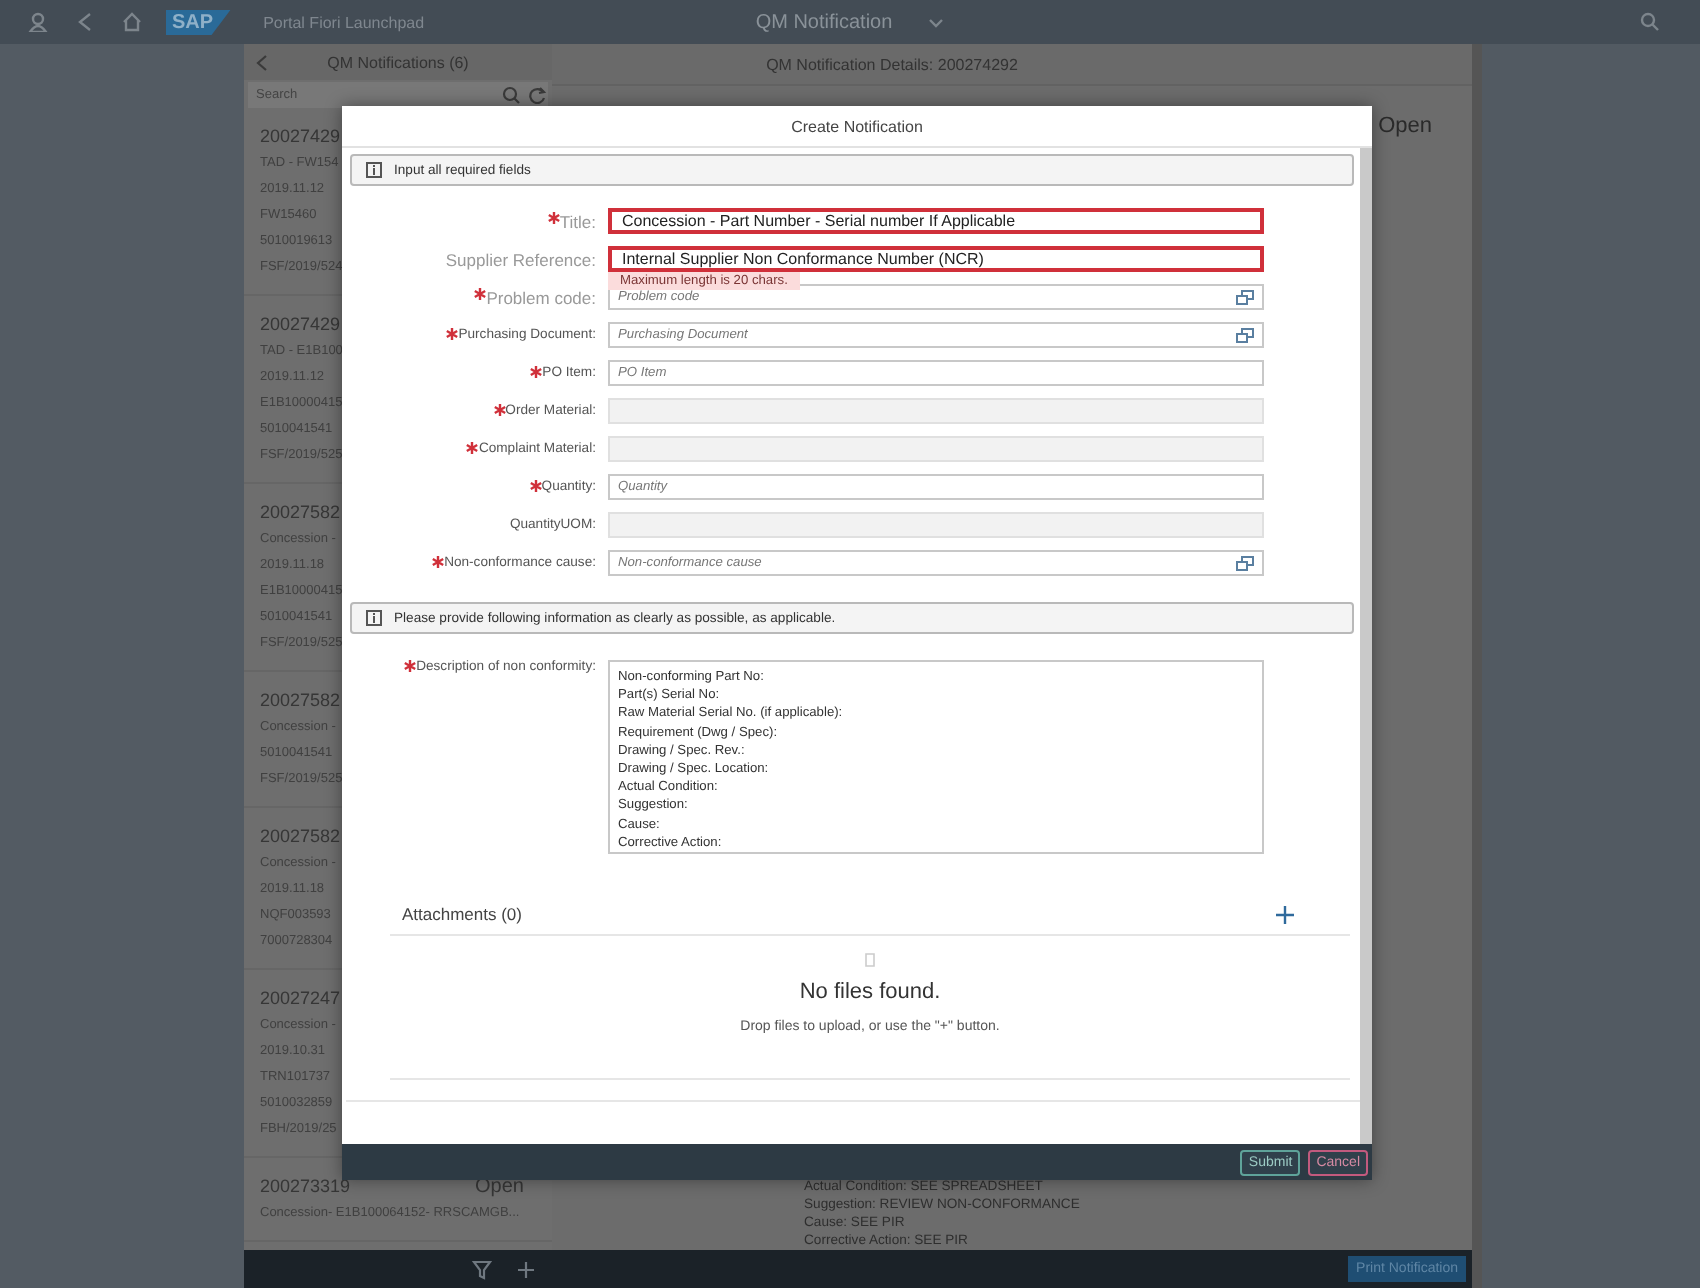 The height and width of the screenshot is (1288, 1700). What do you see at coordinates (132, 22) in the screenshot?
I see `home-icon` at bounding box center [132, 22].